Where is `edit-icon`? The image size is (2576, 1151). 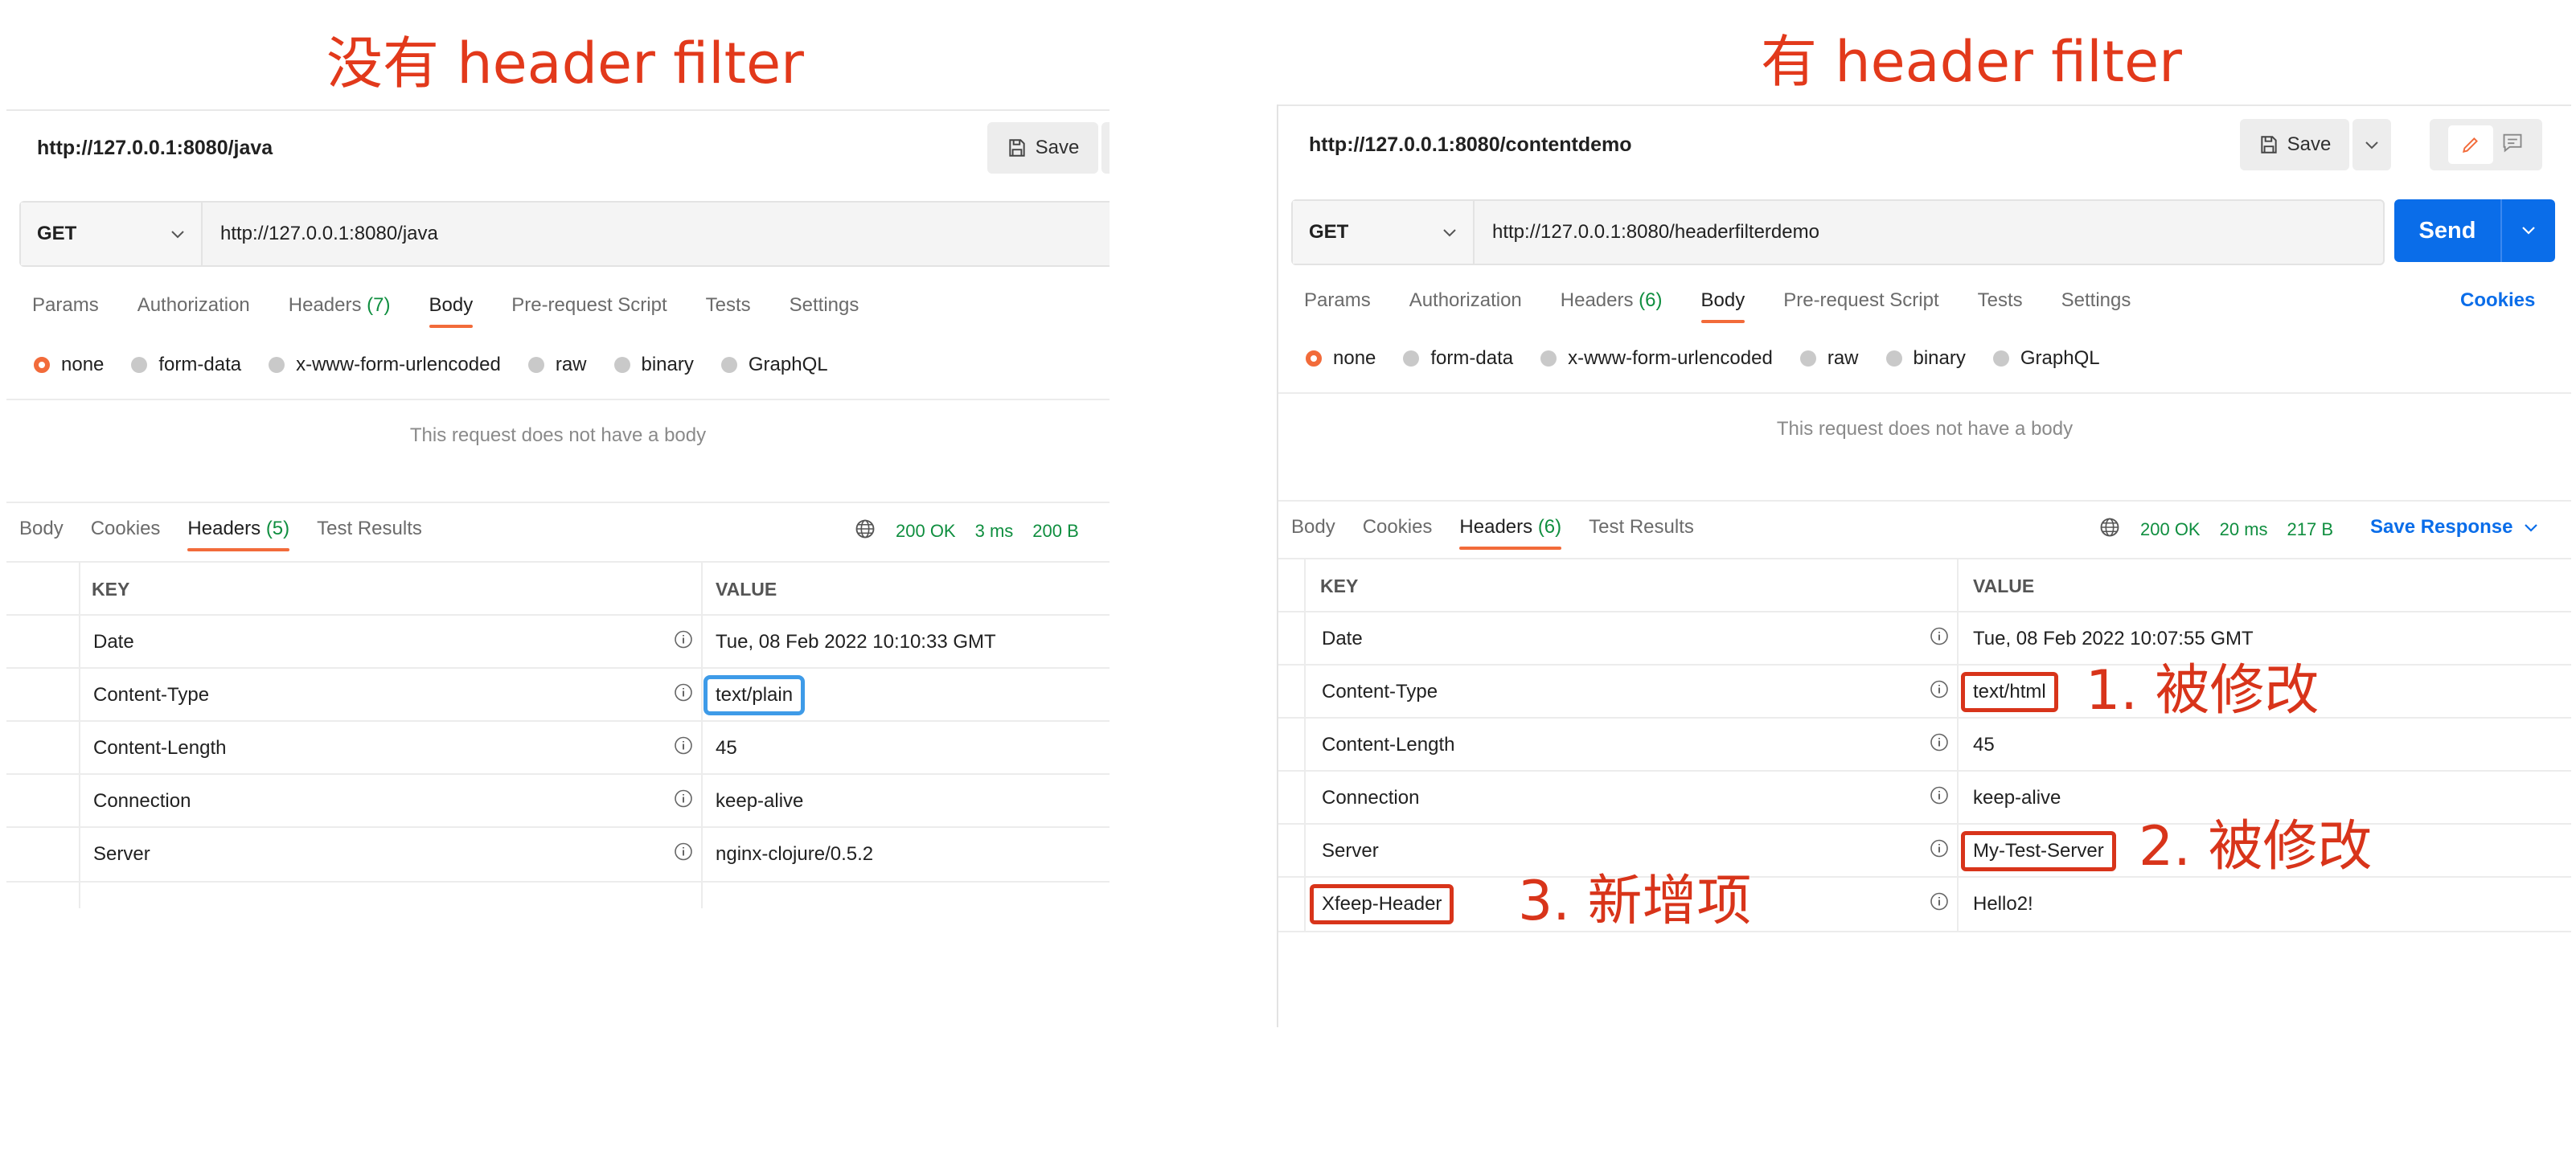
edit-icon is located at coordinates (2470, 144).